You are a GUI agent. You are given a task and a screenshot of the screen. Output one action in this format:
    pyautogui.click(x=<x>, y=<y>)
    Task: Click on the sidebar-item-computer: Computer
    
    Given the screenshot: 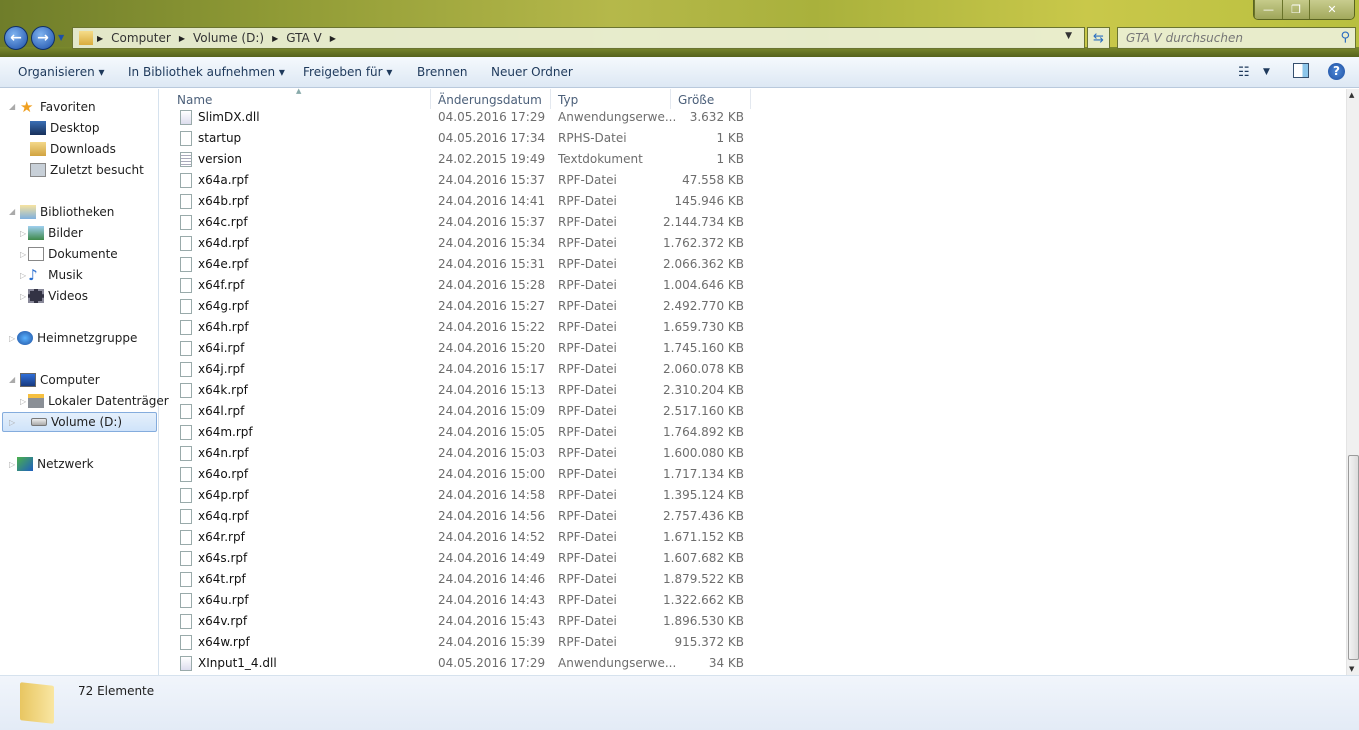 What is the action you would take?
    pyautogui.click(x=60, y=380)
    